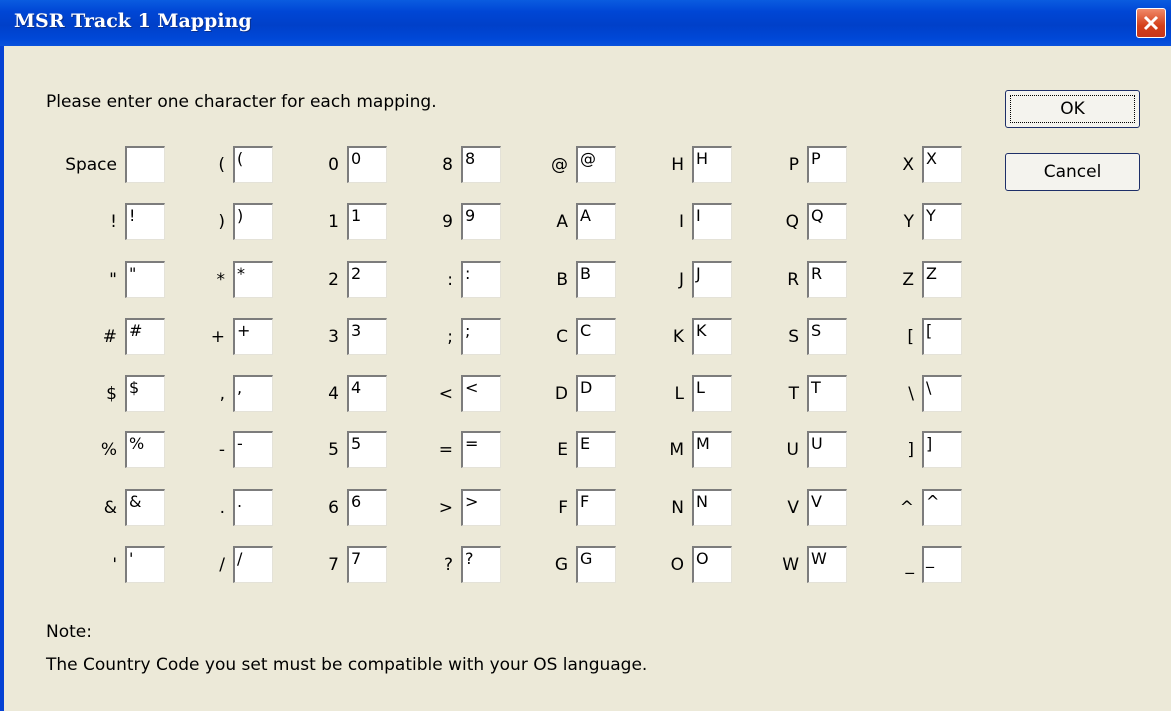 This screenshot has width=1171, height=711. Describe the element at coordinates (561, 565) in the screenshot. I see `mapping-label: G` at that location.